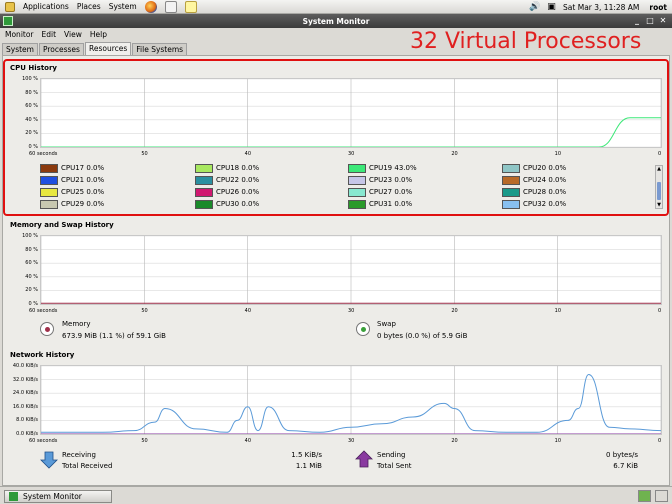  I want to click on cpu-legend-item: CPU24 0.0%, so click(534, 180).